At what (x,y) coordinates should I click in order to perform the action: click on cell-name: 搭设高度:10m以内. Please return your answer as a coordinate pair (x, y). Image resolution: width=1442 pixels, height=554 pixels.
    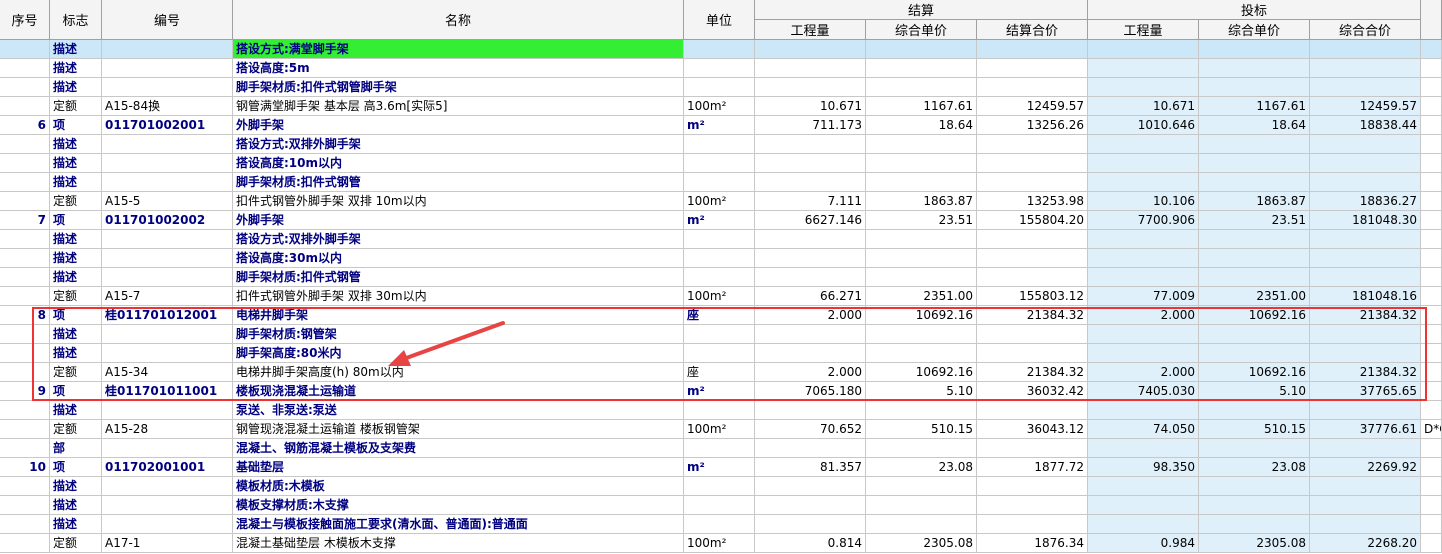
    Looking at the image, I should click on (458, 163).